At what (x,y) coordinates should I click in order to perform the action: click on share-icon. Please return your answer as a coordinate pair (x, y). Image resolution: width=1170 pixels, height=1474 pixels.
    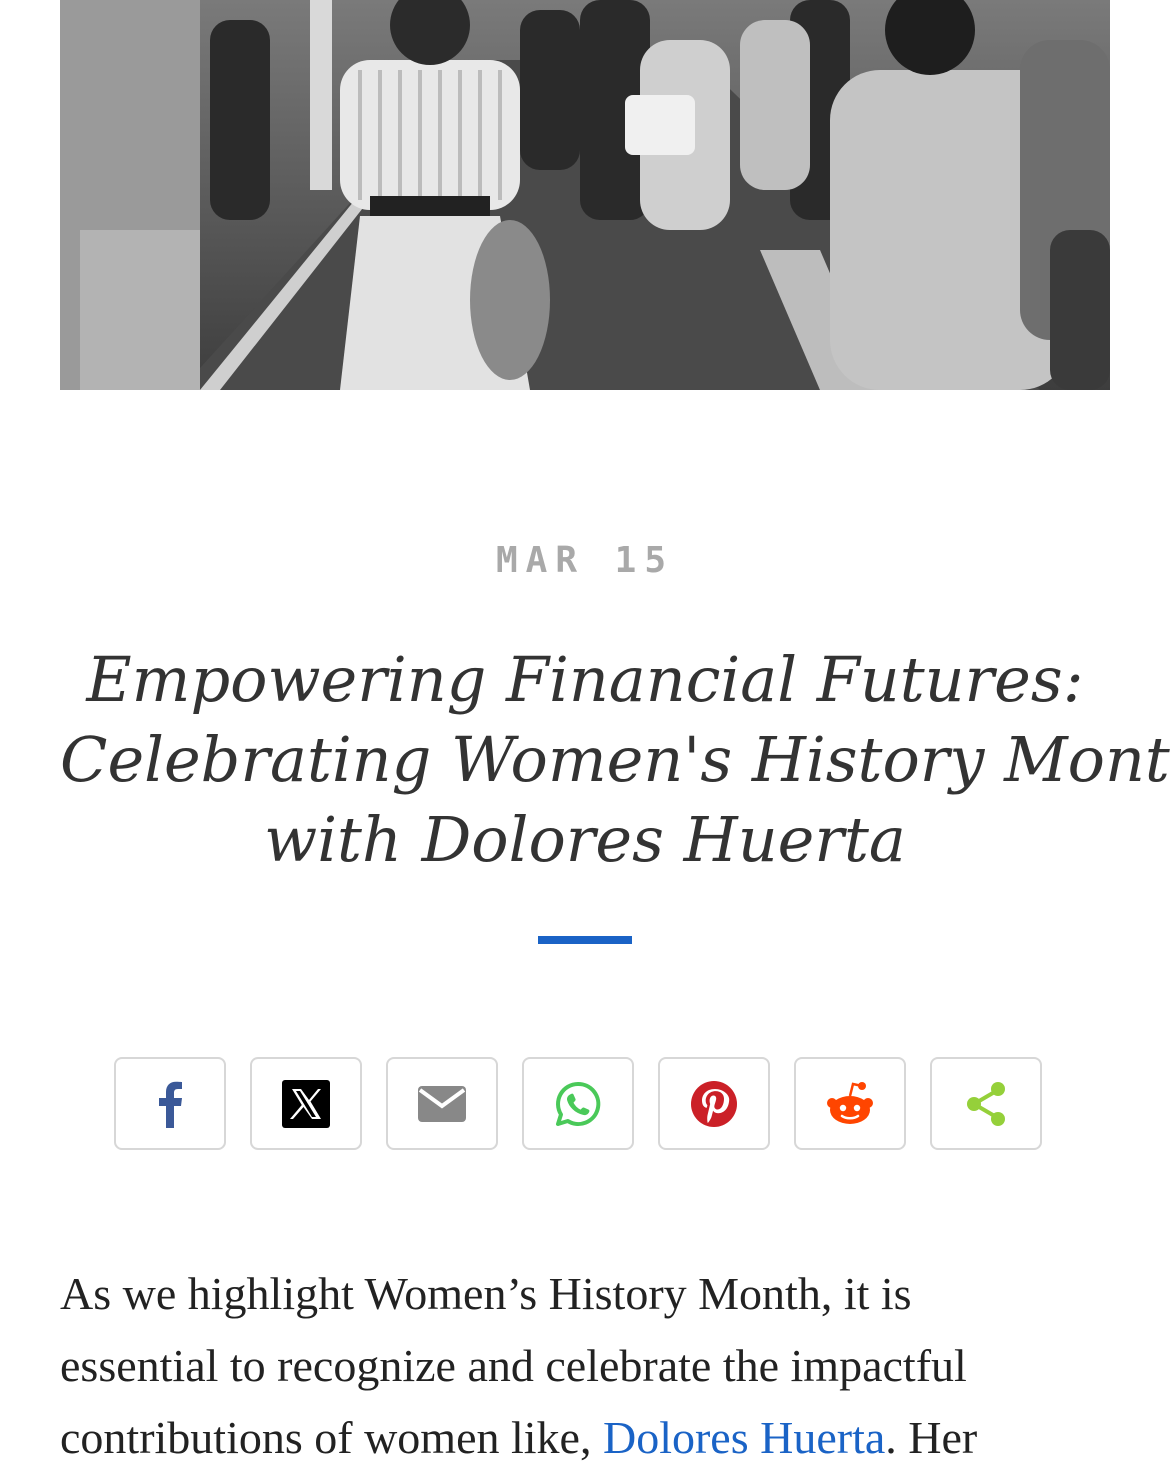
    Looking at the image, I should click on (986, 1103).